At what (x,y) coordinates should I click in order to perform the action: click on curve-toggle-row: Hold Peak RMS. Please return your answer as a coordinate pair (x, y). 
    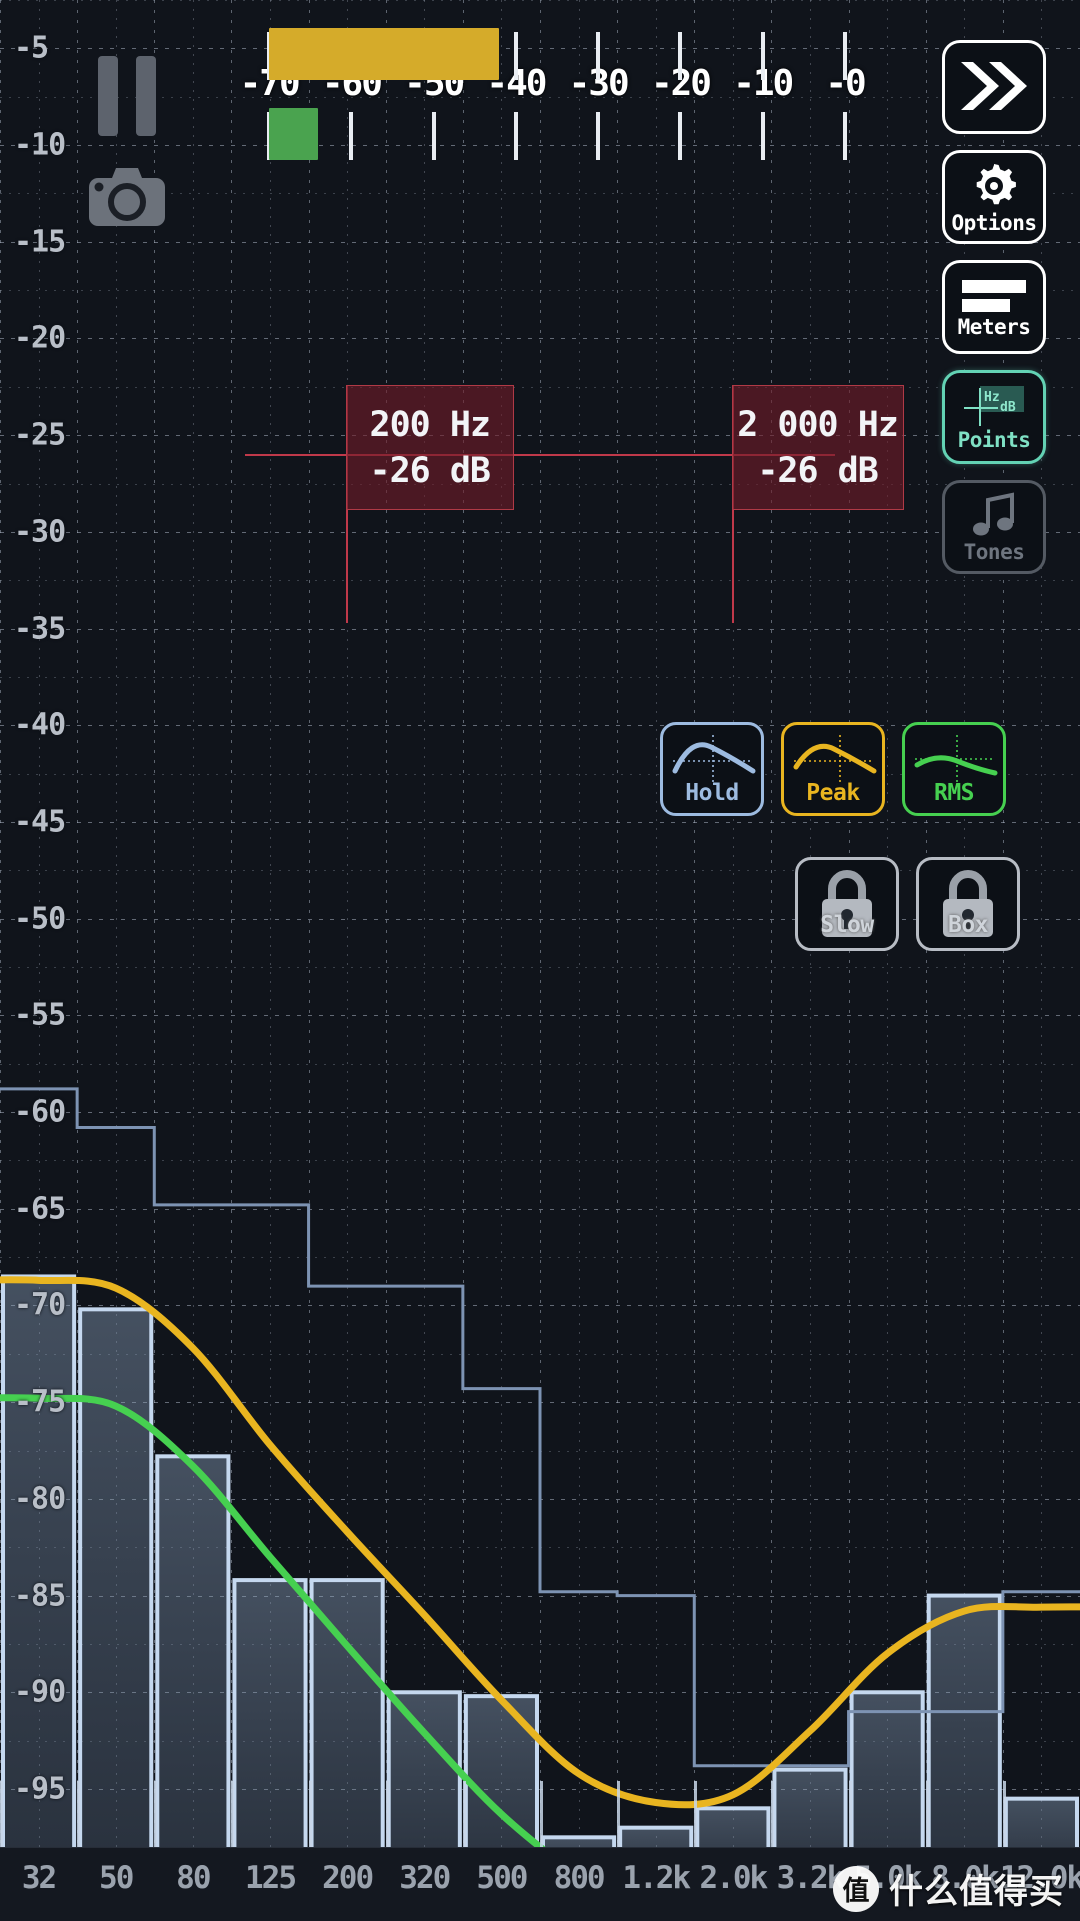
    Looking at the image, I should click on (833, 769).